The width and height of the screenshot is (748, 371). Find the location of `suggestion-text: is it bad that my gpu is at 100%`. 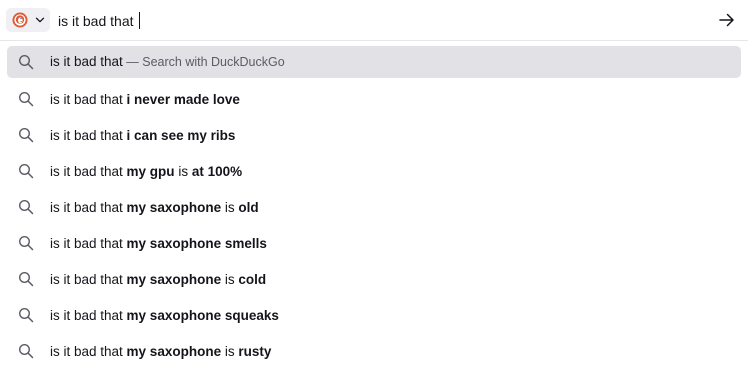

suggestion-text: is it bad that my gpu is at 100% is located at coordinates (146, 172).